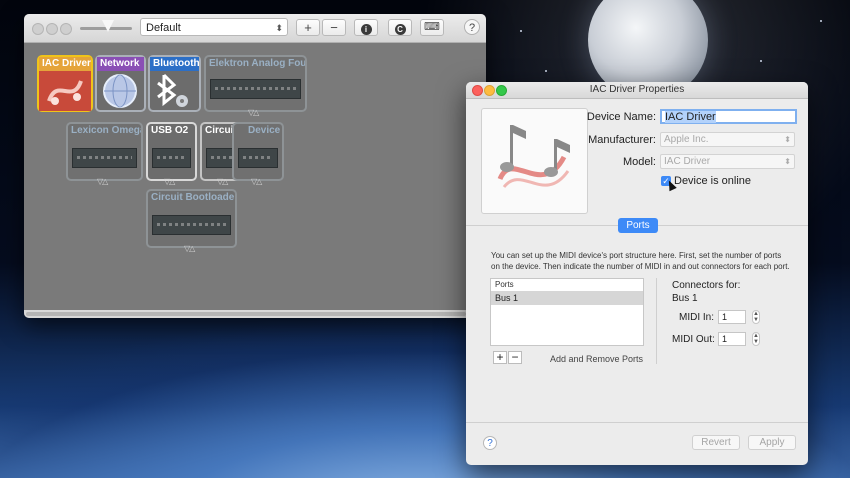 This screenshot has height=478, width=850. I want to click on device-elektron-analog-four: Elektron Analog Four ▽△, so click(255, 86).